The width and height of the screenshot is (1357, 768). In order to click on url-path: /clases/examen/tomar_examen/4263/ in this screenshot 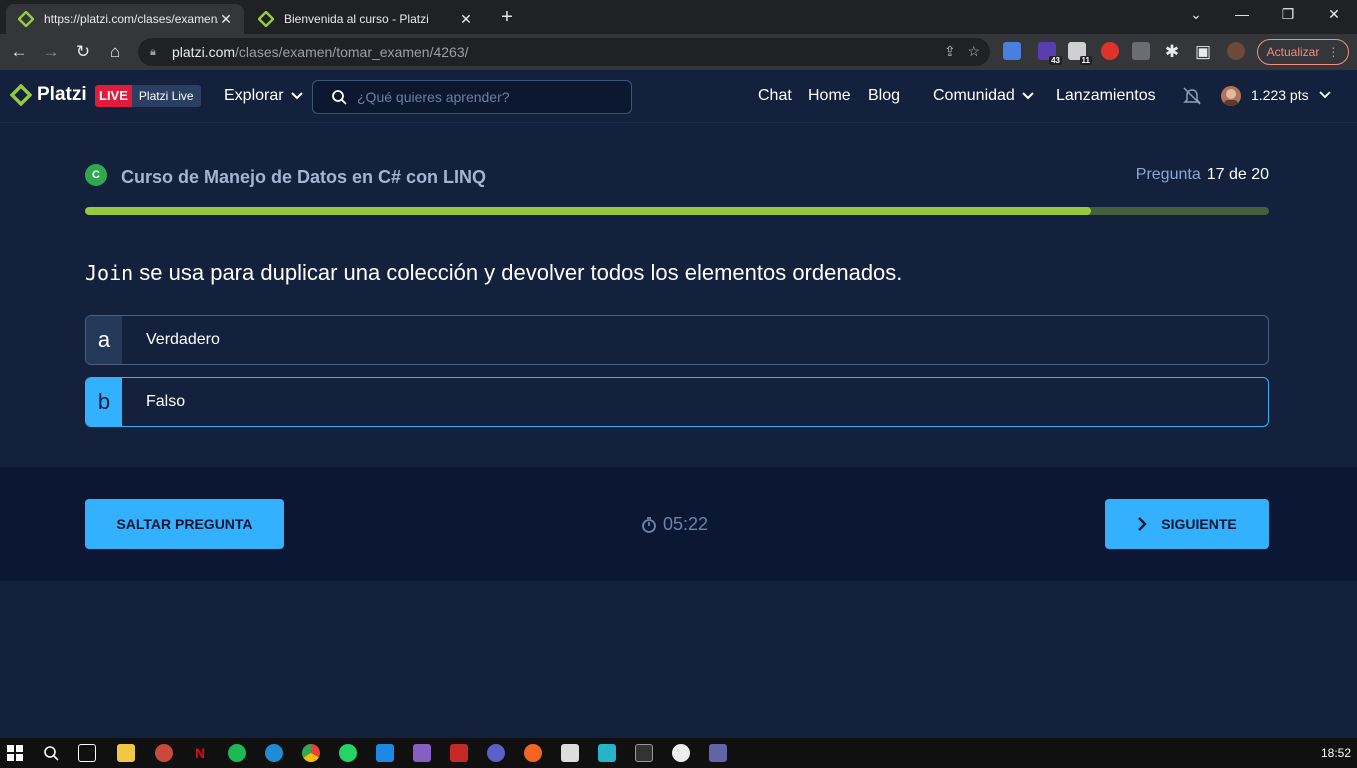, I will do `click(352, 52)`.